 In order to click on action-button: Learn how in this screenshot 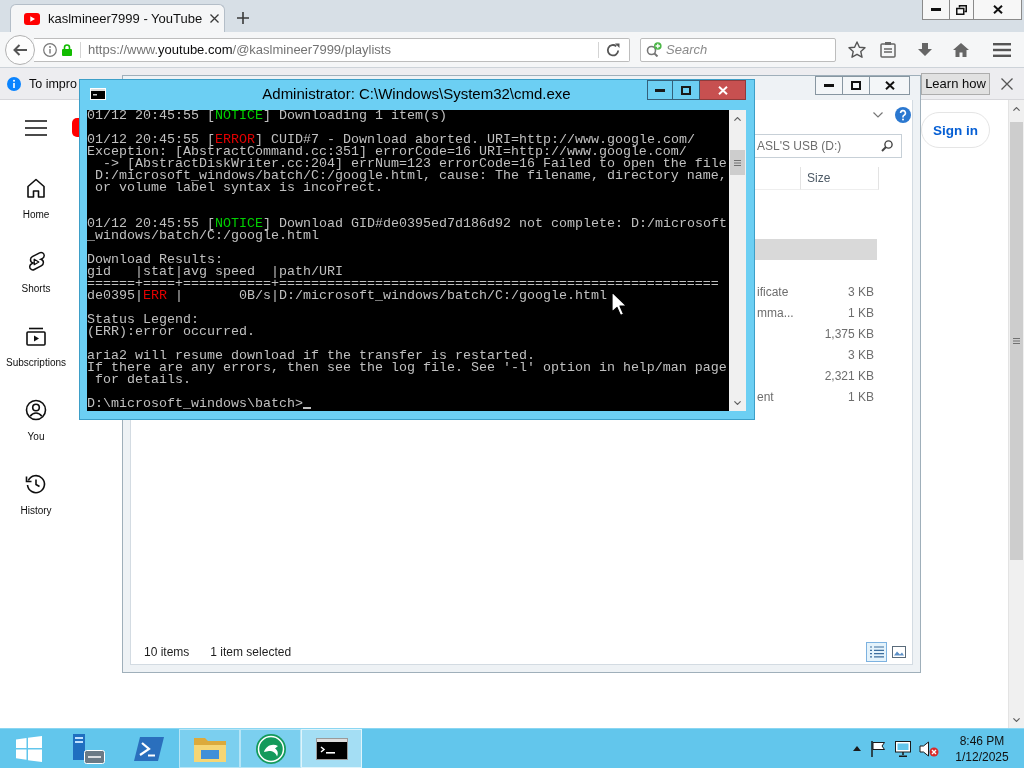, I will do `click(955, 83)`.